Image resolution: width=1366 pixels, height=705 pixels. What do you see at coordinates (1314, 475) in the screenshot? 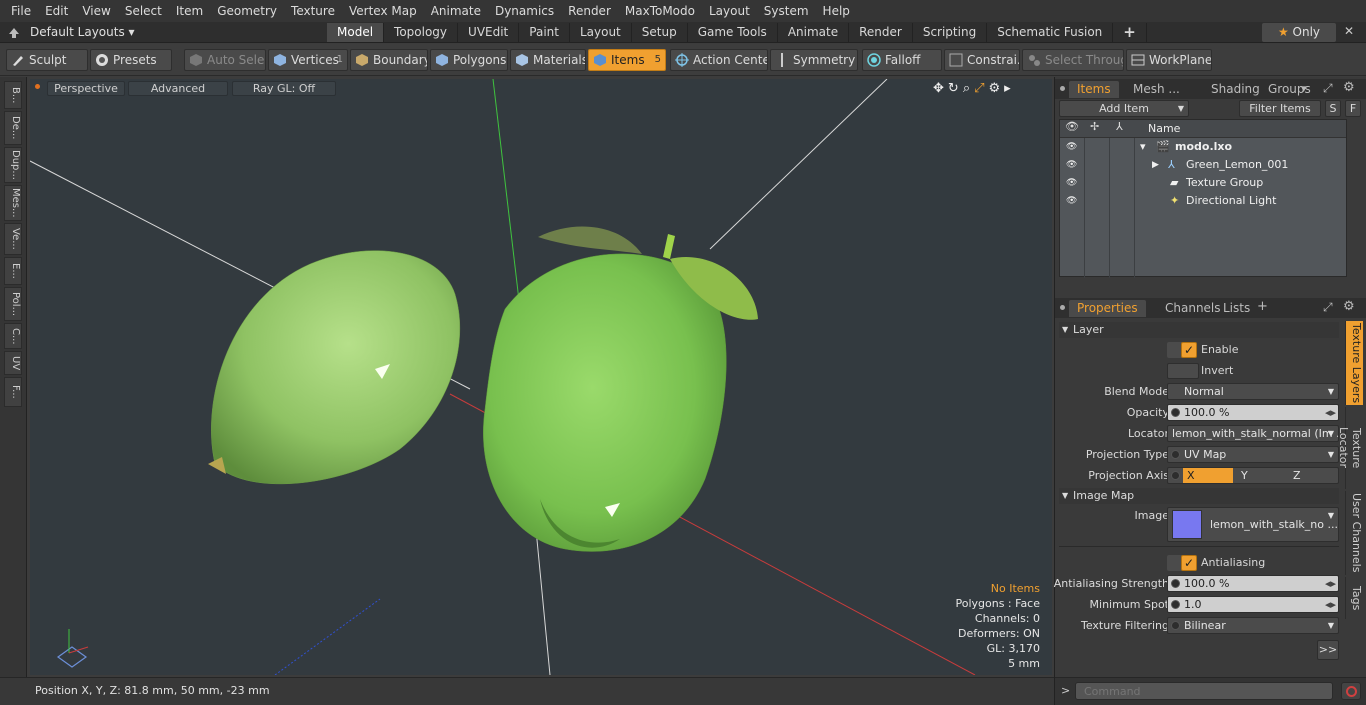
I see `axis-z-button: Z` at bounding box center [1314, 475].